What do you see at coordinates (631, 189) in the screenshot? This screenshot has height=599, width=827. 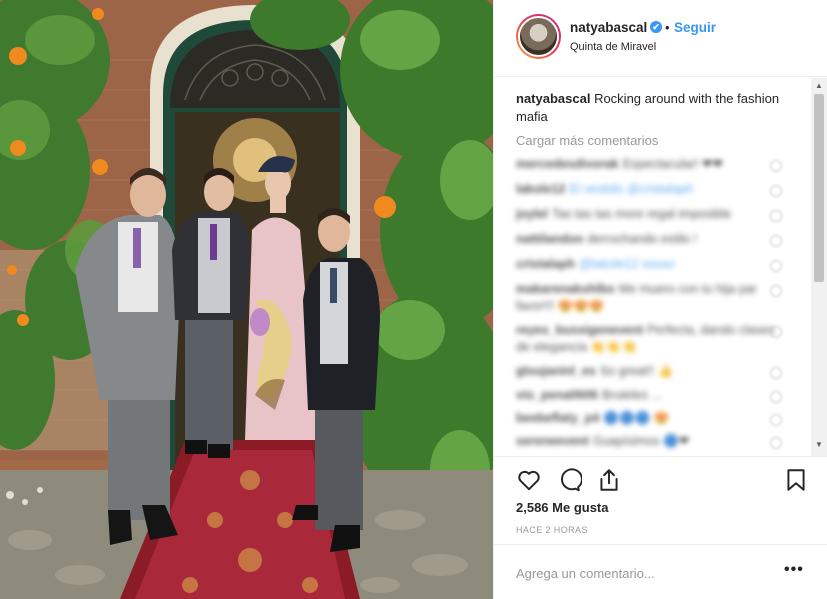 I see `comment-text: El vestido @cristalaph` at bounding box center [631, 189].